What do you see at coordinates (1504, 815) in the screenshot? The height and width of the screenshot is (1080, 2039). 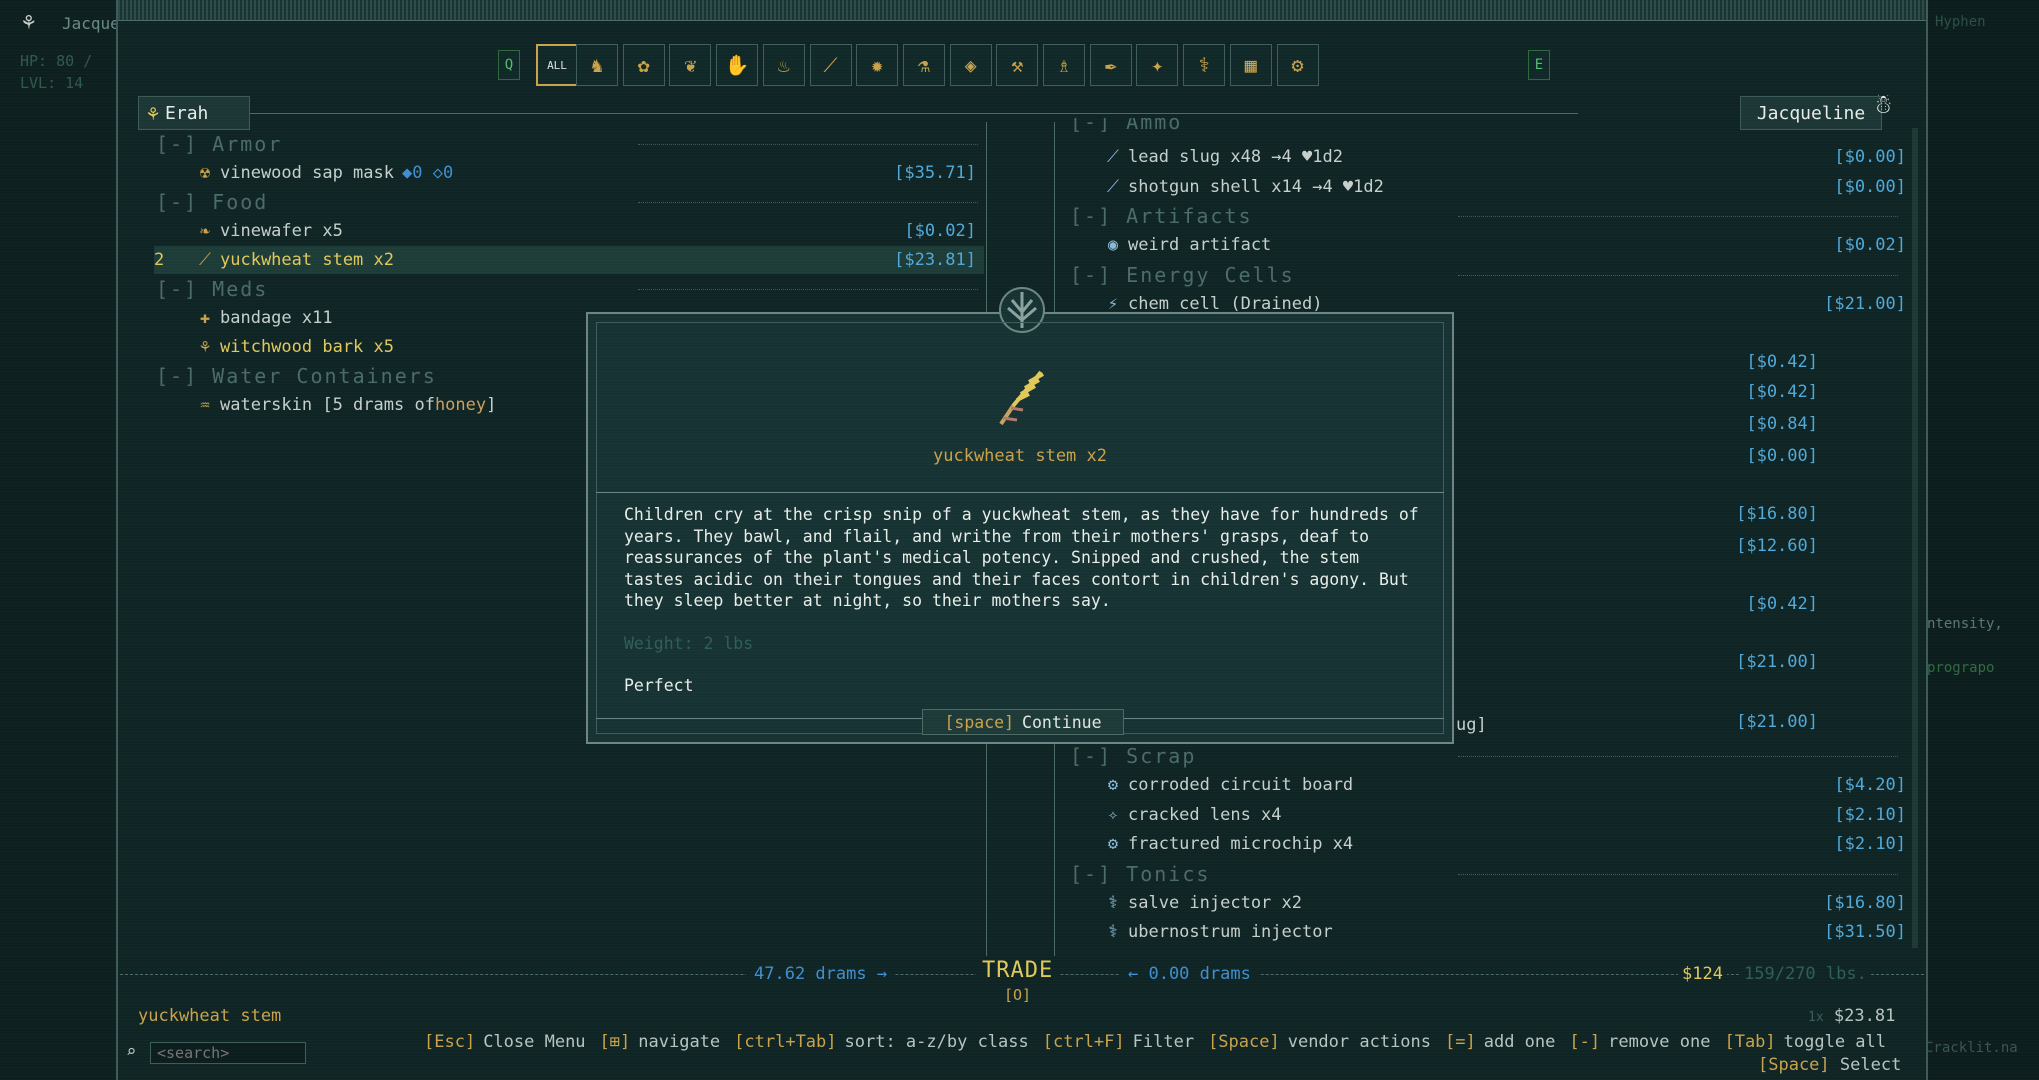 I see `inventory-item: ✧ cracked lens x4 [$2.10]` at bounding box center [1504, 815].